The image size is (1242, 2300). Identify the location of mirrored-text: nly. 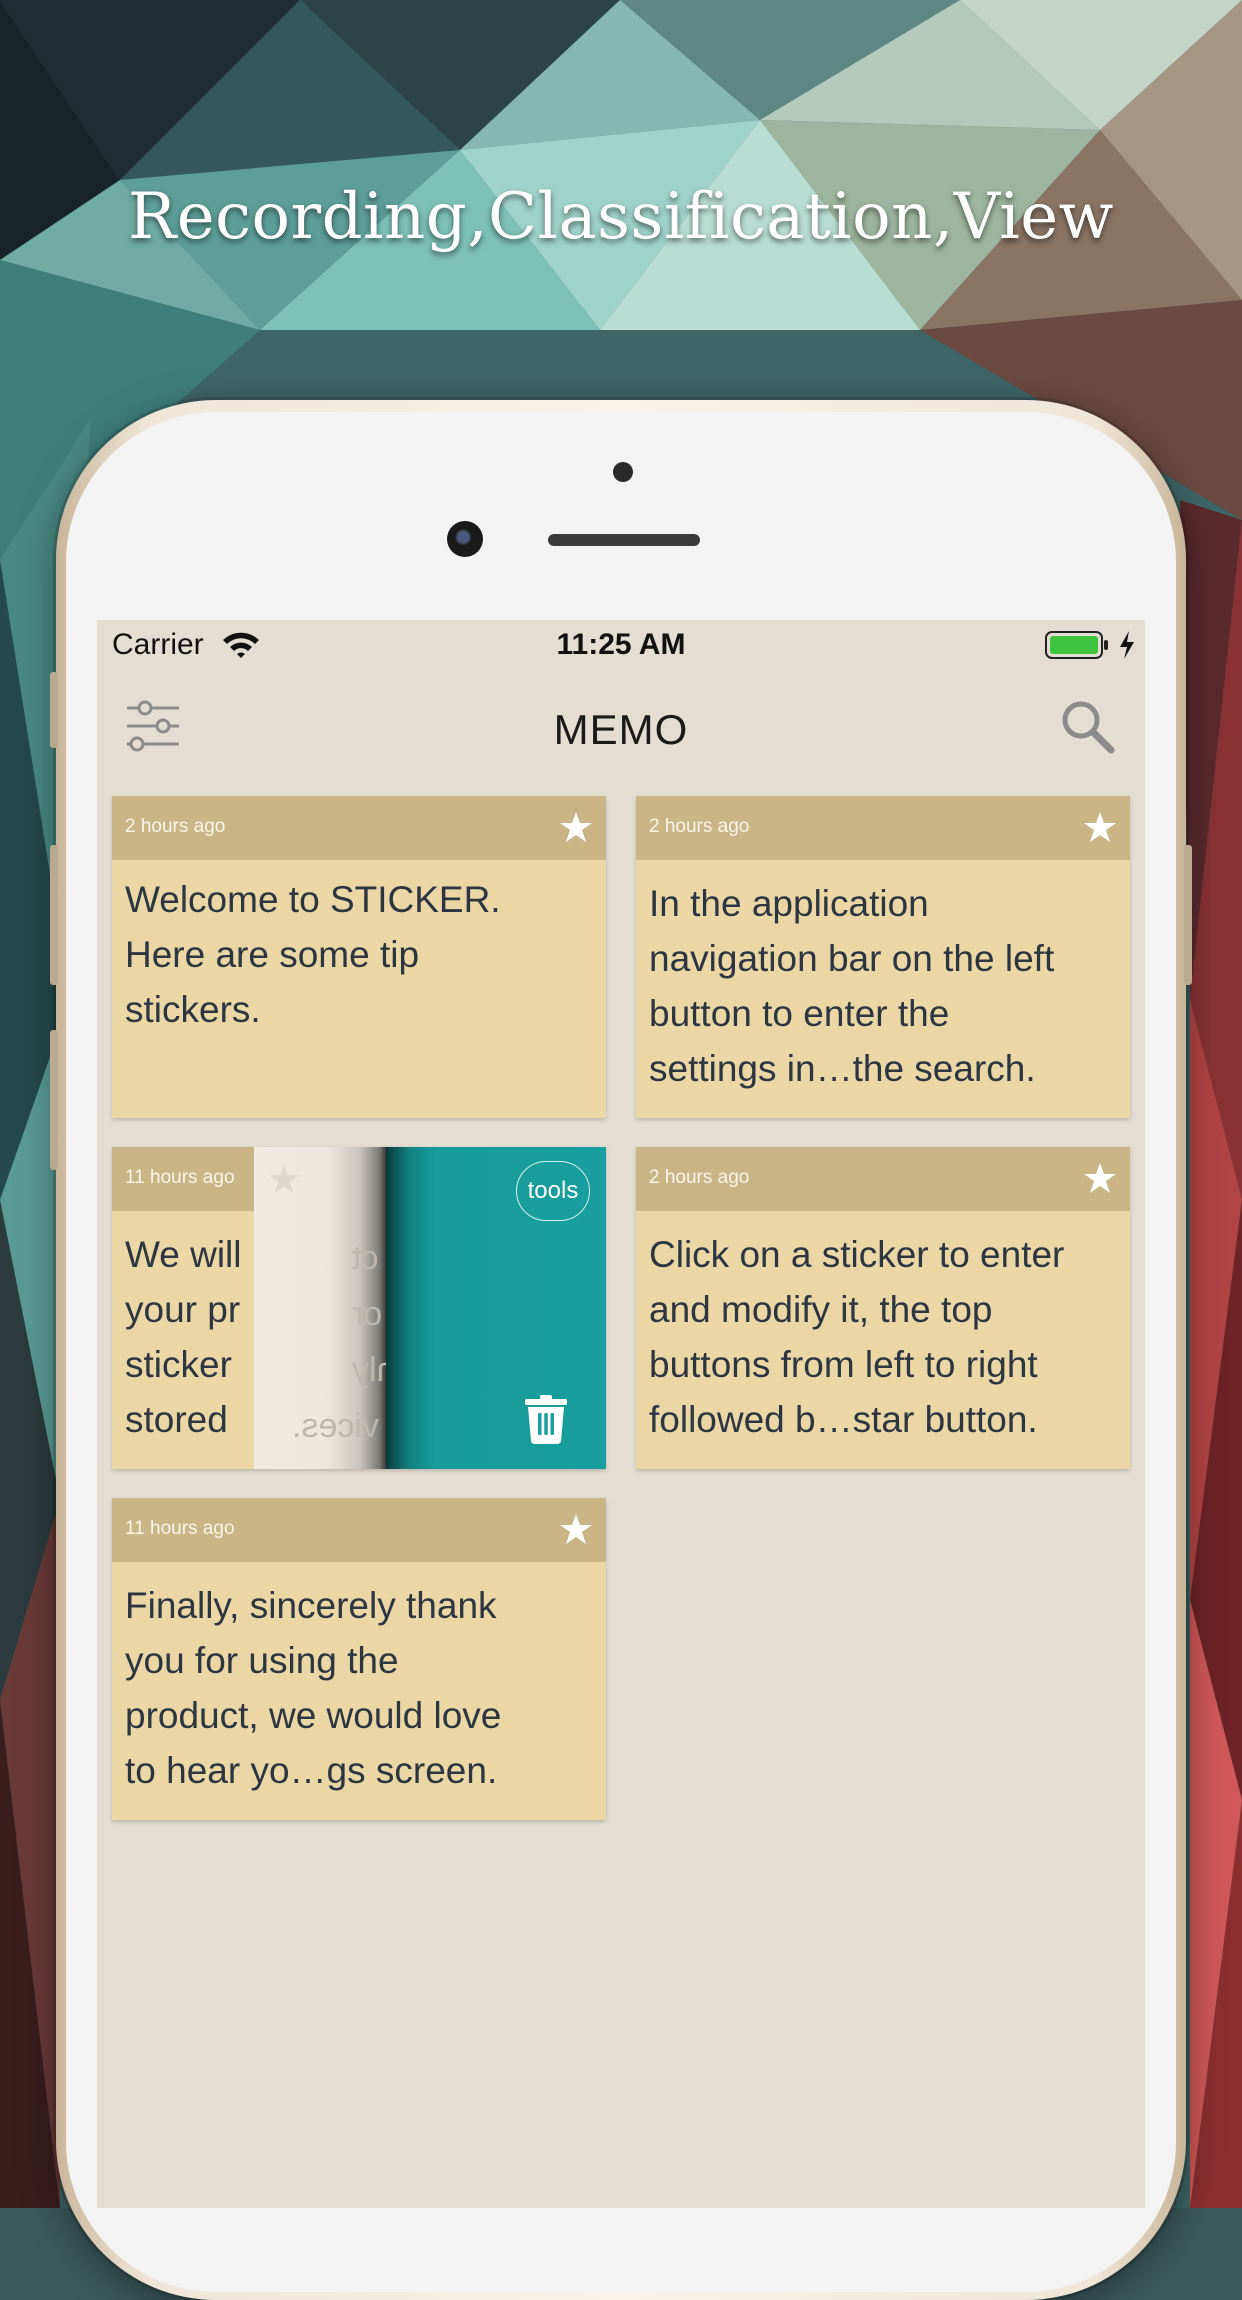
(369, 1370).